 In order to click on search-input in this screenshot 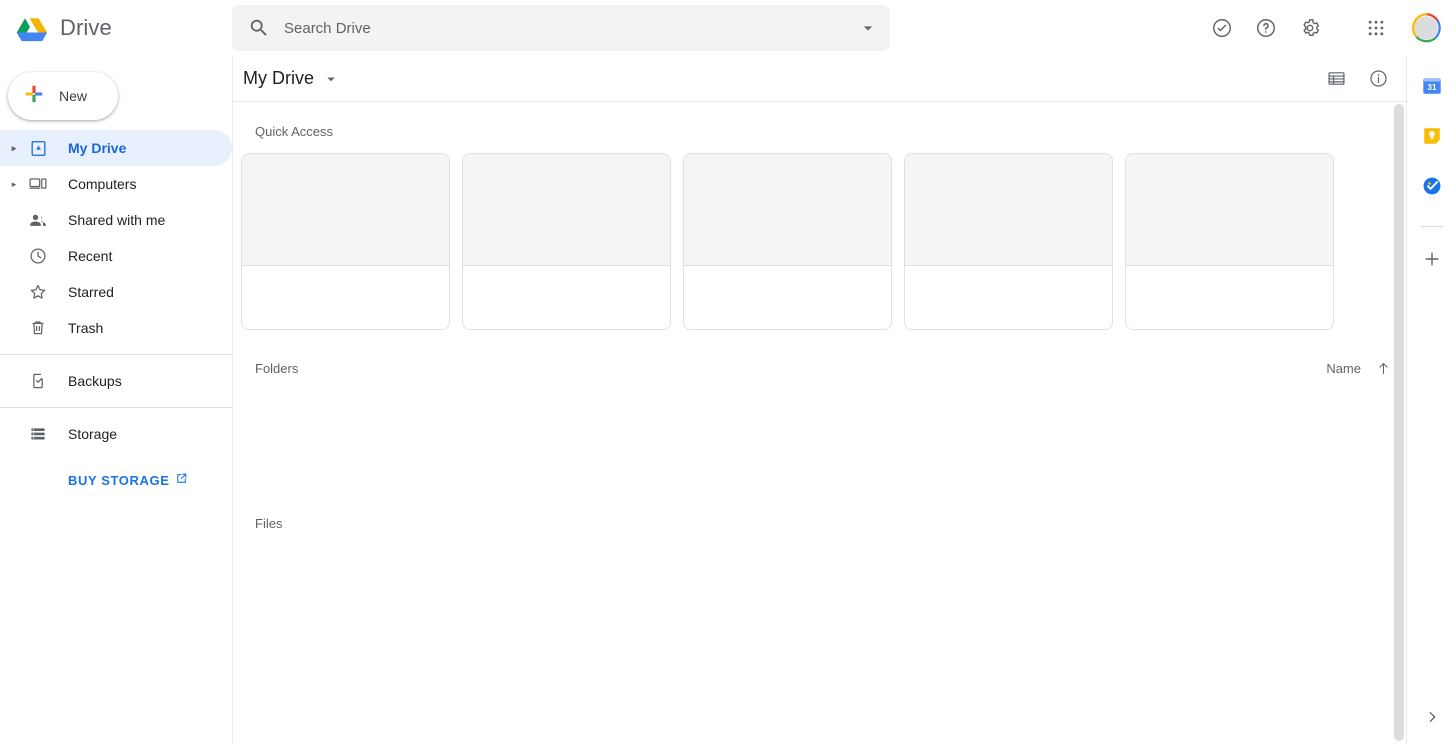, I will do `click(571, 28)`.